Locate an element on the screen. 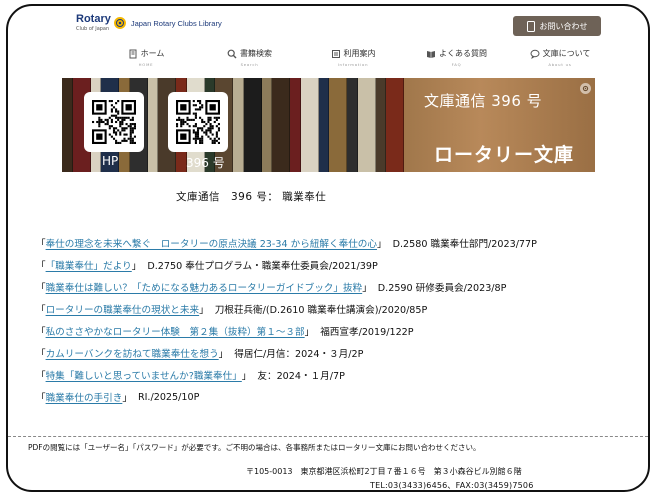 The width and height of the screenshot is (660, 501). nav-information-sub: Information is located at coordinates (353, 64).